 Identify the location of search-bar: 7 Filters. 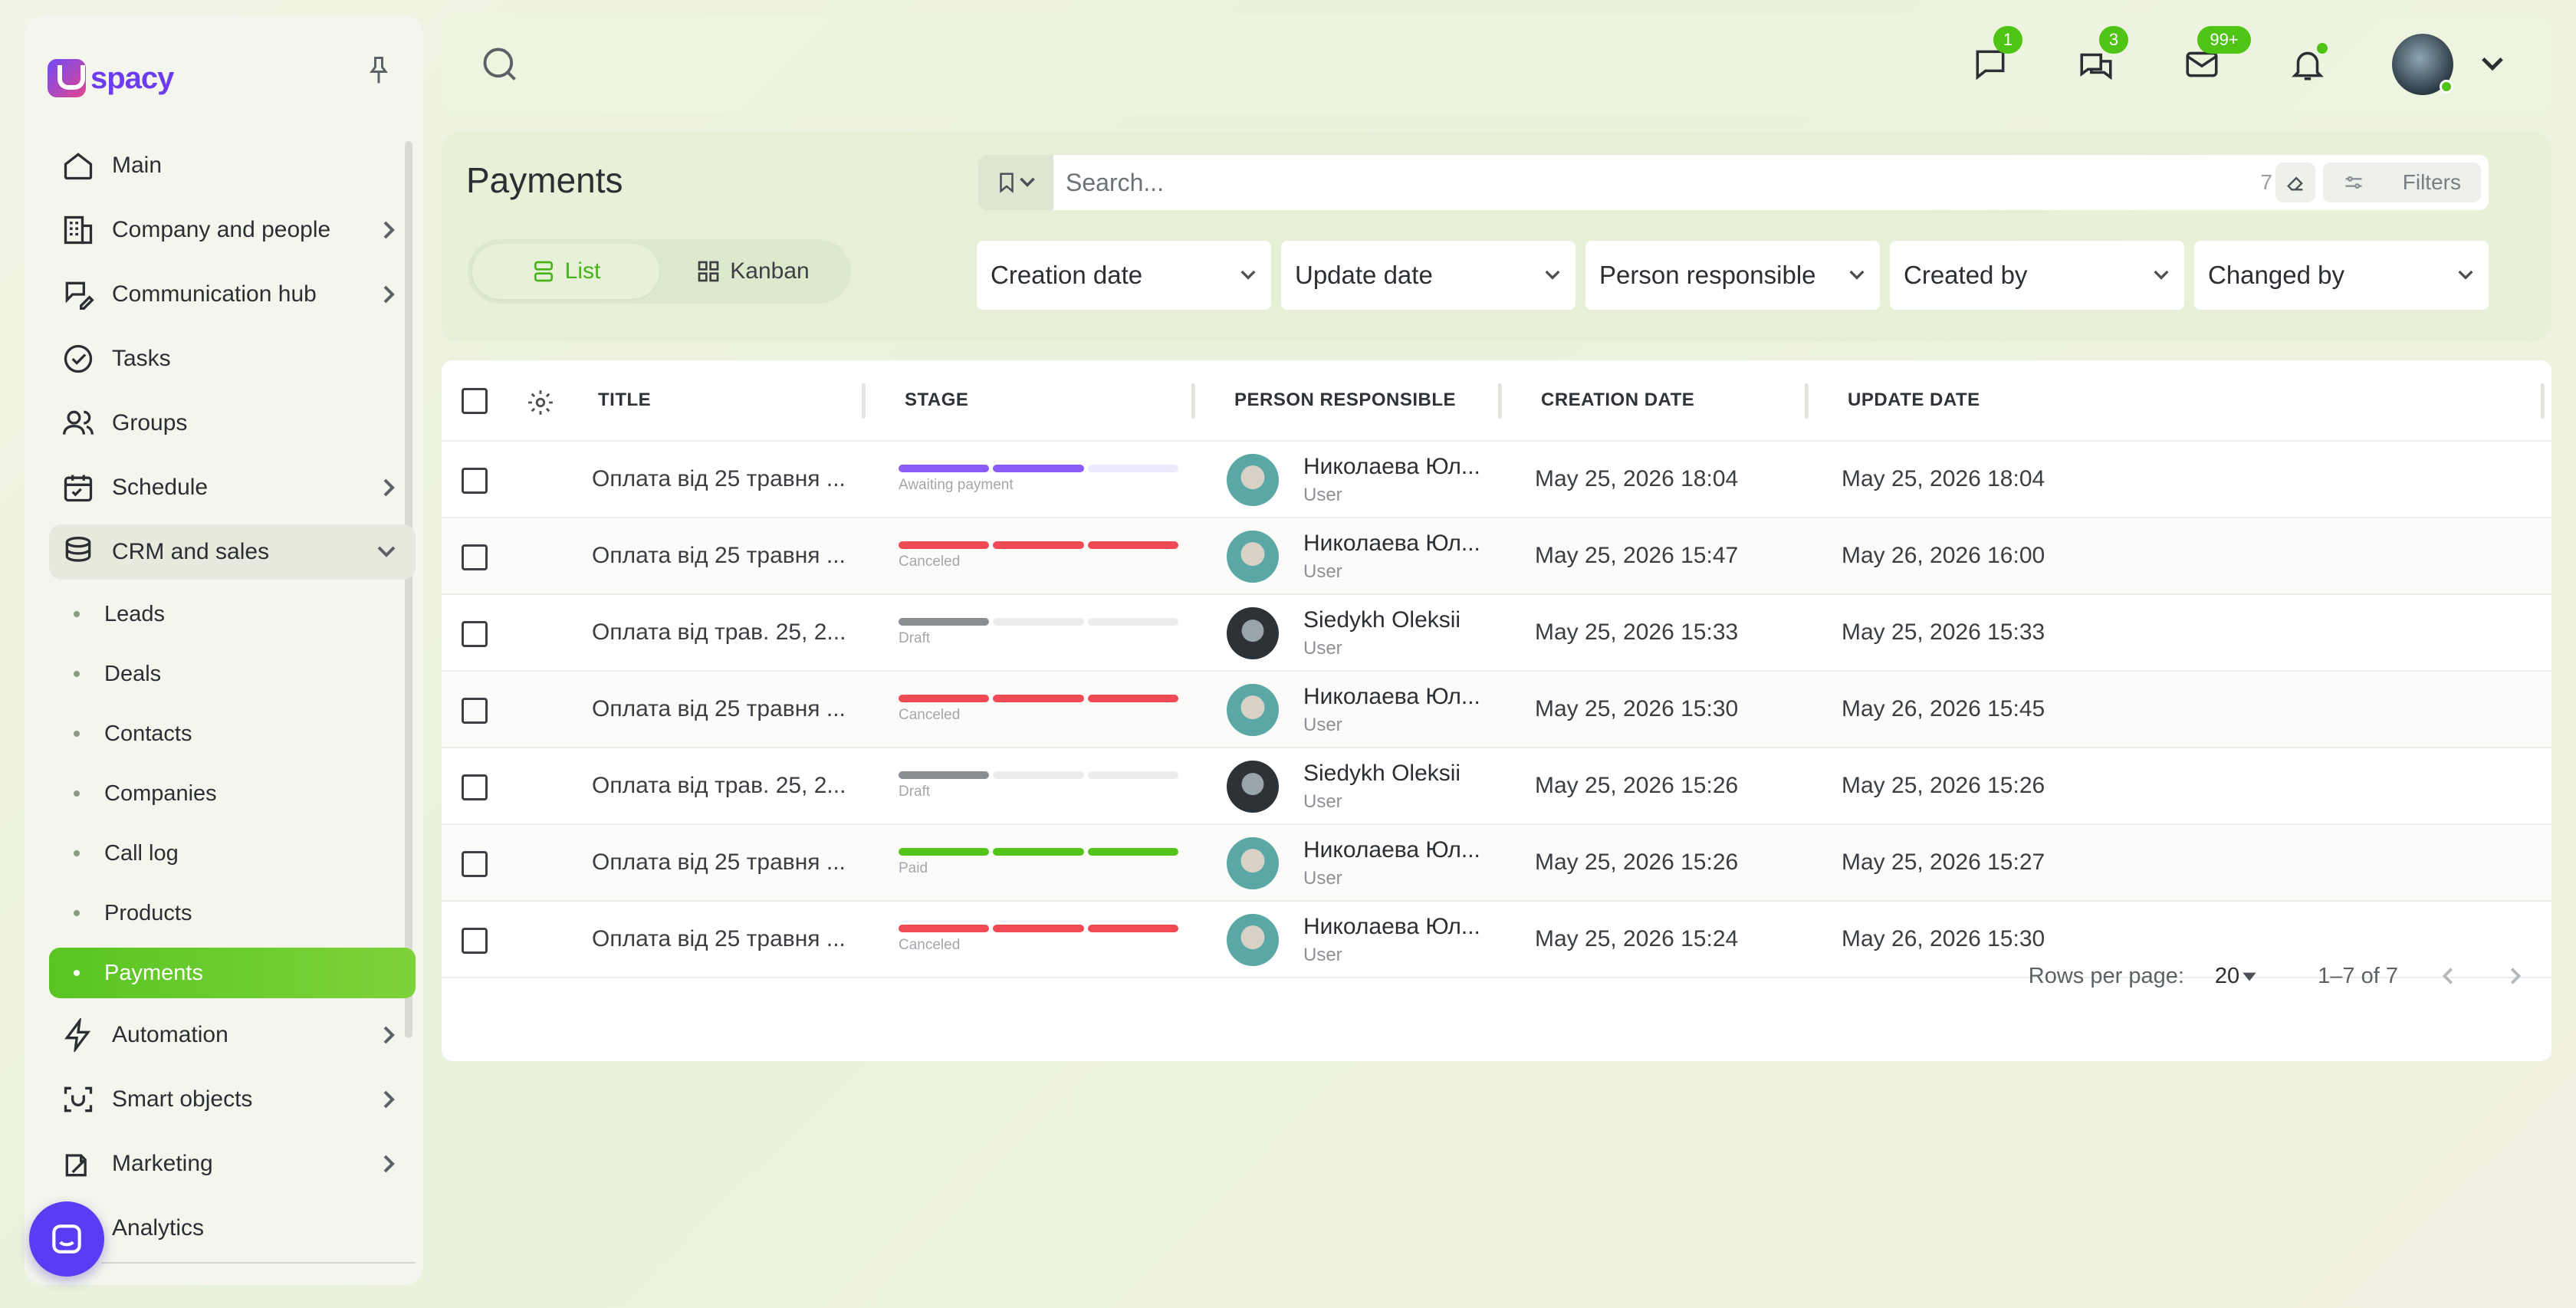
(1733, 182).